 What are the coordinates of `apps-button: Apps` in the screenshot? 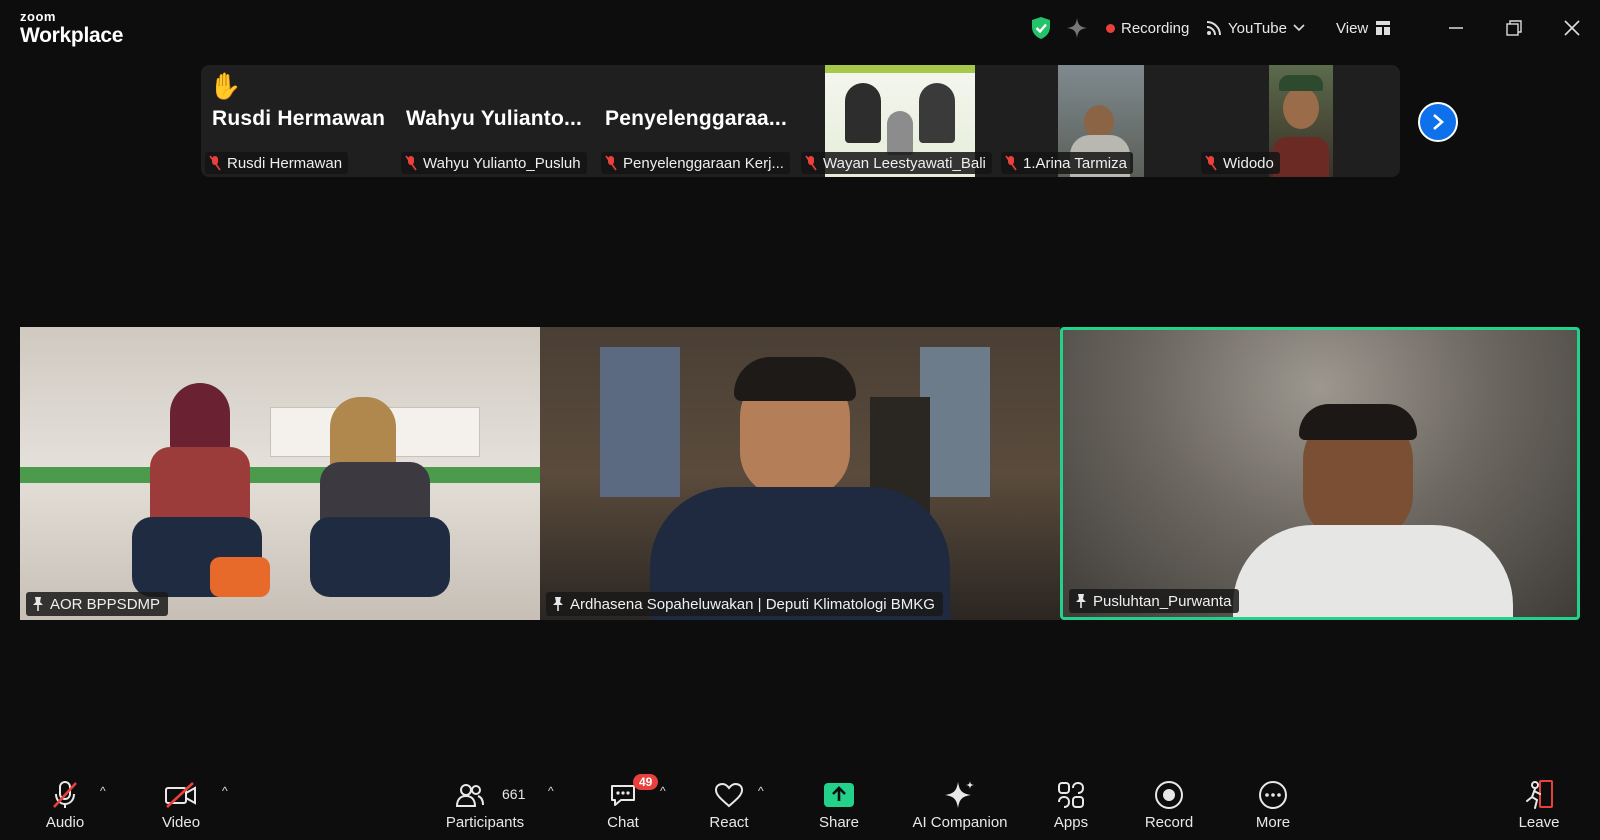 It's located at (1071, 803).